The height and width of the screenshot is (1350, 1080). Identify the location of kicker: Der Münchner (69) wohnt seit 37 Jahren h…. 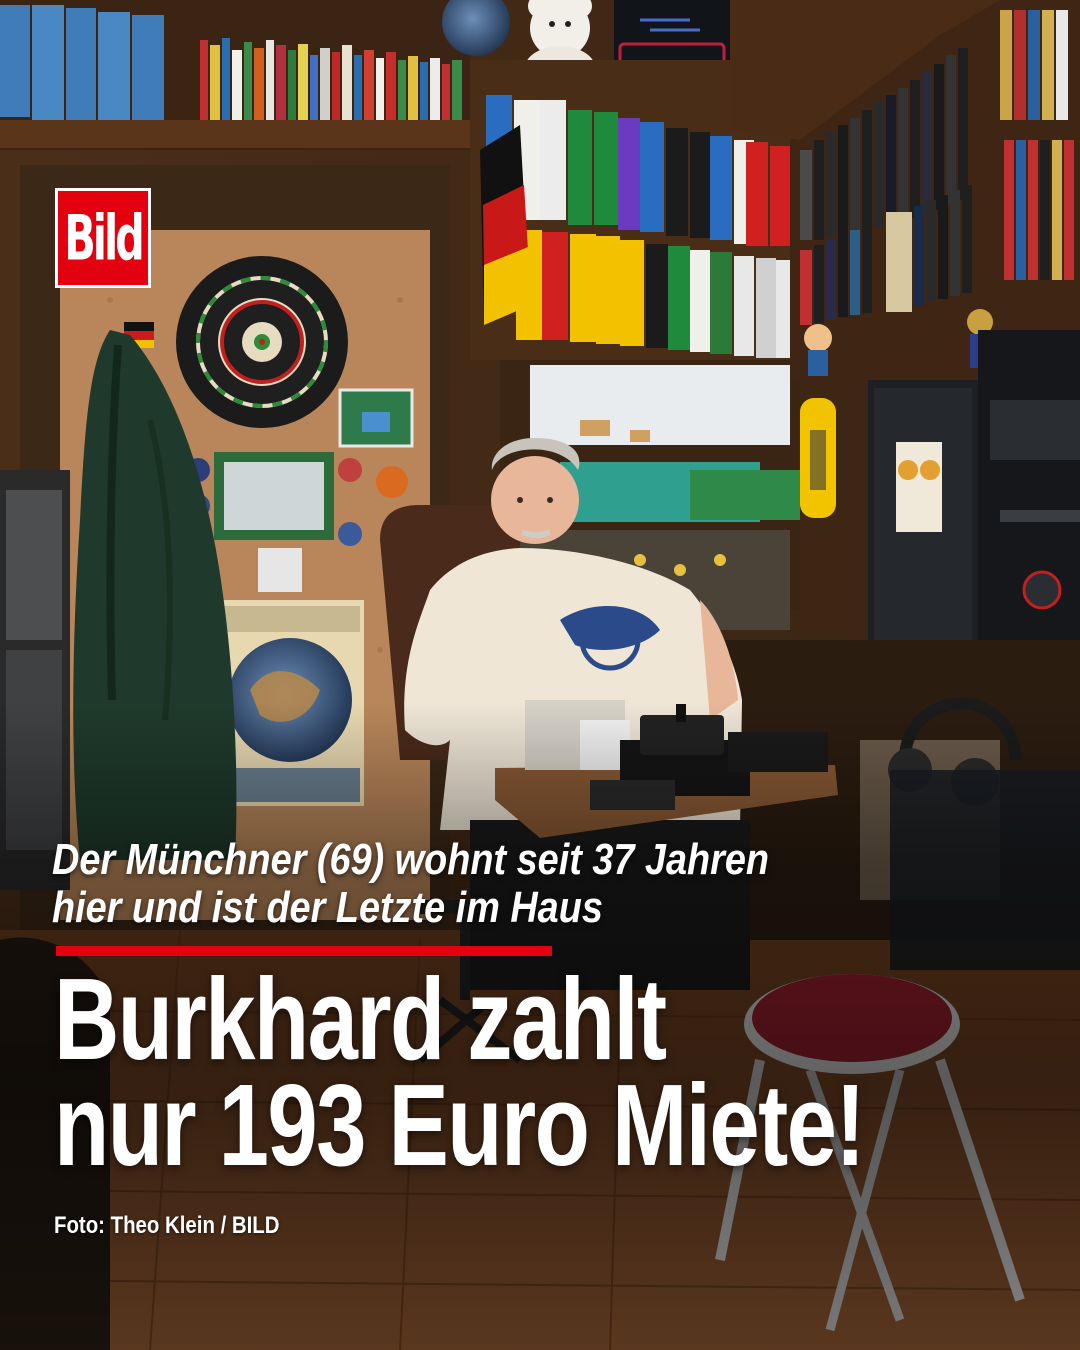
(439, 884).